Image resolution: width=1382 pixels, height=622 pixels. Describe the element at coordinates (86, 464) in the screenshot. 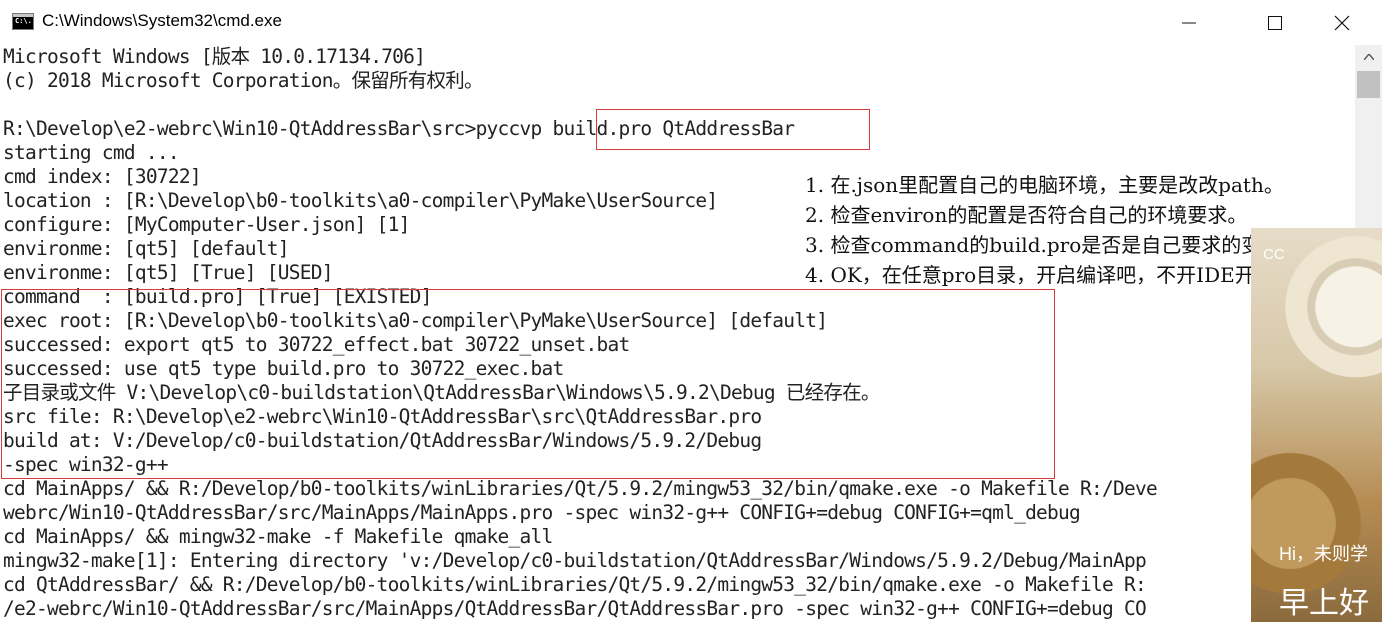

I see `console-line: -spec win32-g++` at that location.